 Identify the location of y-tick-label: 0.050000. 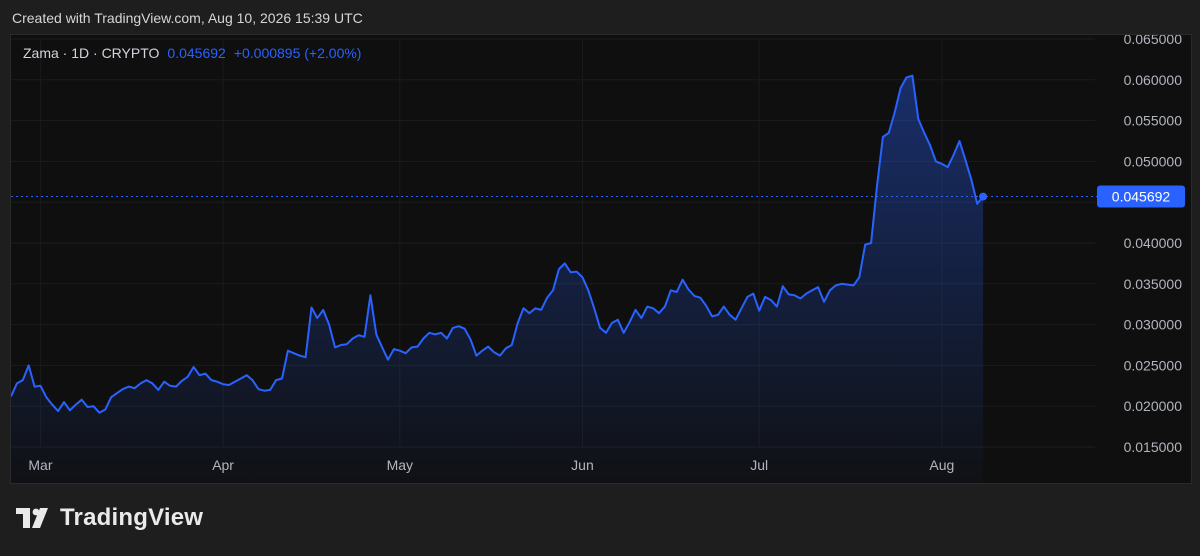
(1153, 161).